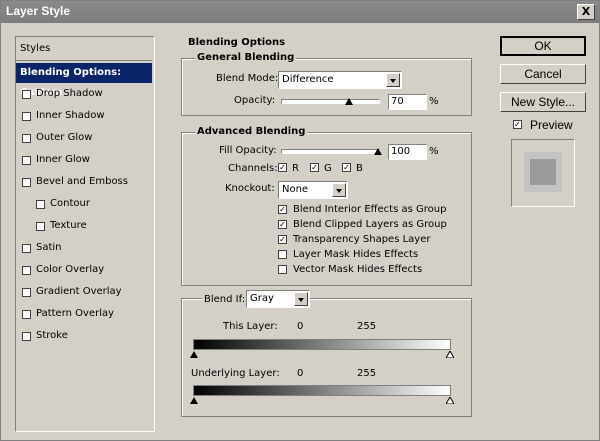 The width and height of the screenshot is (600, 441). What do you see at coordinates (63, 159) in the screenshot?
I see `sidebar-item-label: Inner Glow` at bounding box center [63, 159].